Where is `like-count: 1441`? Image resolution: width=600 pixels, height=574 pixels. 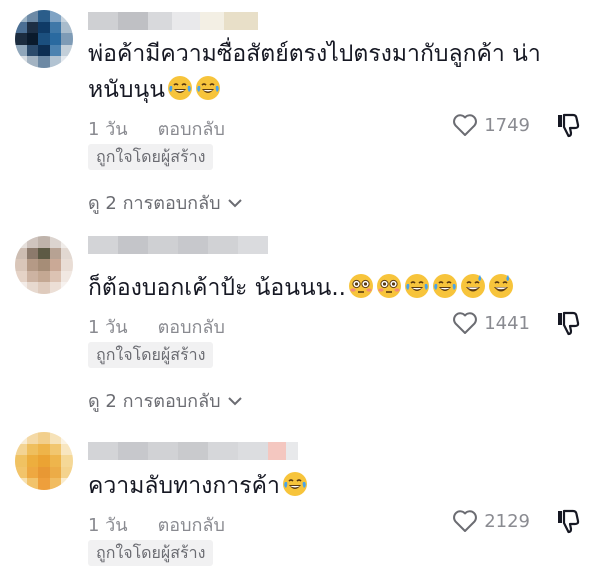 like-count: 1441 is located at coordinates (507, 323).